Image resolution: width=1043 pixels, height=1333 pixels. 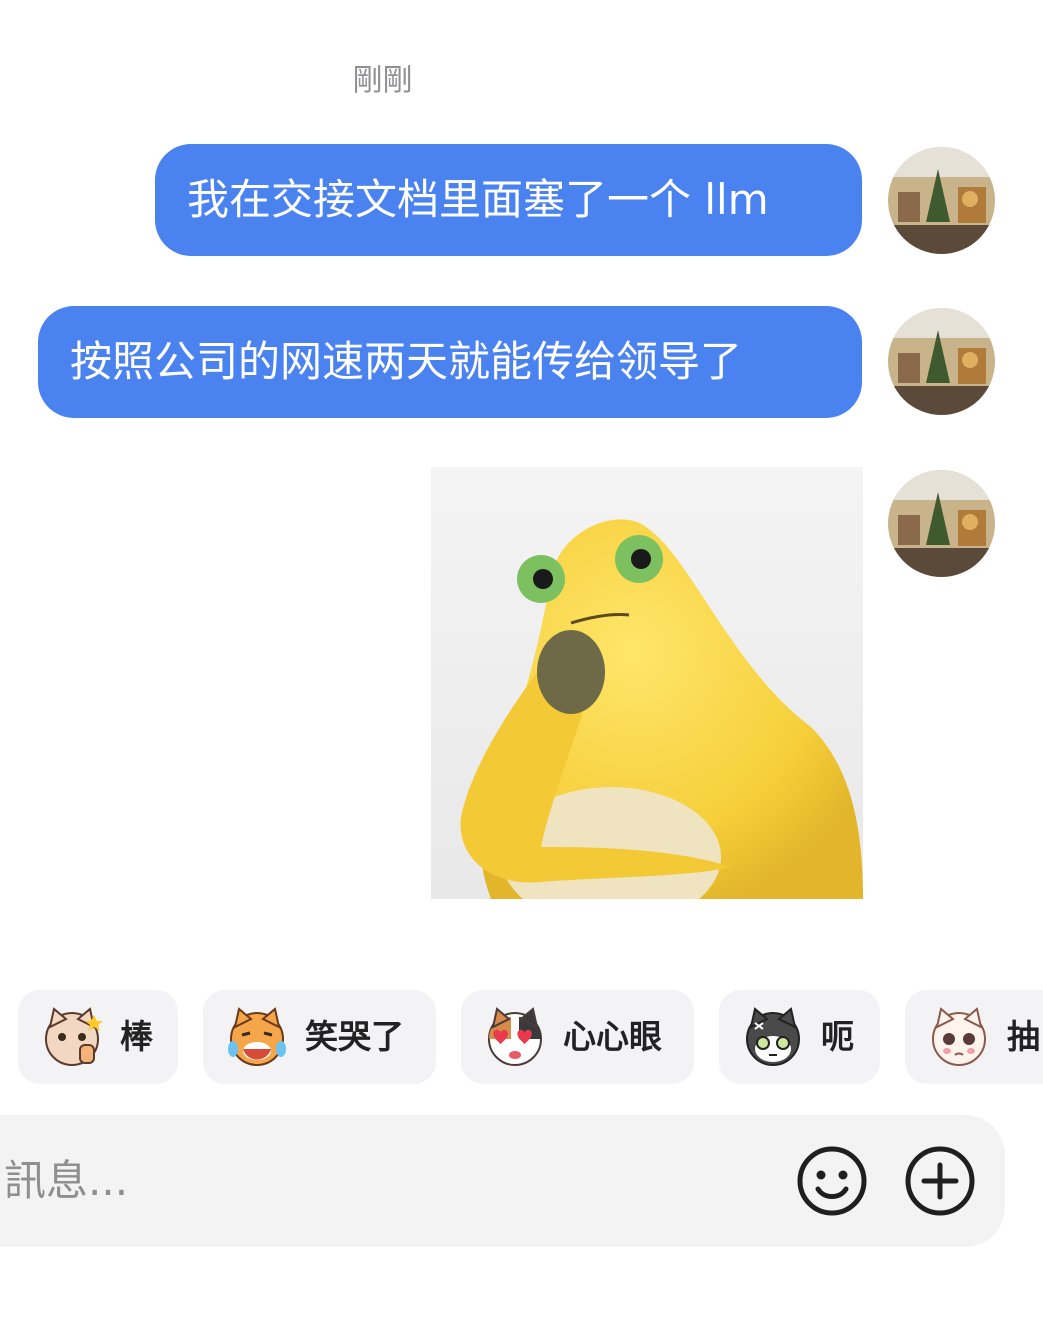 What do you see at coordinates (136, 1036) in the screenshot?
I see `reaction-label: 棒` at bounding box center [136, 1036].